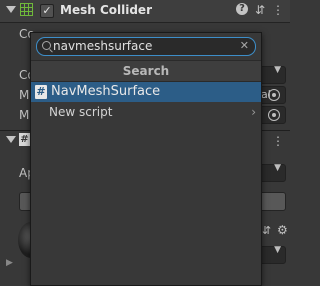 This screenshot has width=320, height=286. What do you see at coordinates (253, 112) in the screenshot?
I see `chevron-right-icon: ›` at bounding box center [253, 112].